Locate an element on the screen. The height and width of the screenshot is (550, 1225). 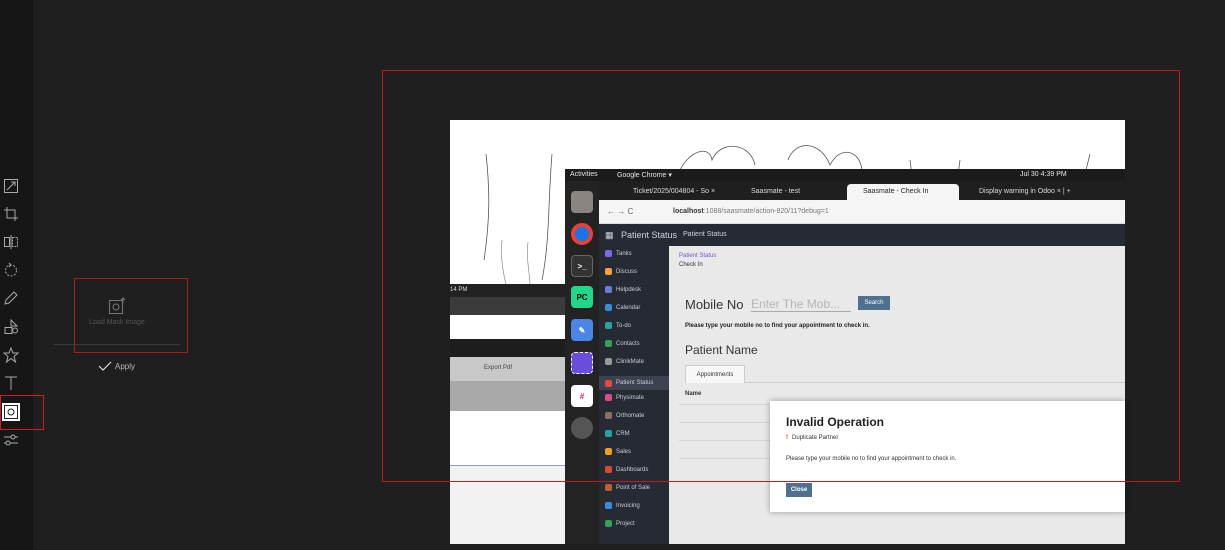
tab-ticket: Ticket/2025/004804 - So × is located at coordinates (675, 192).